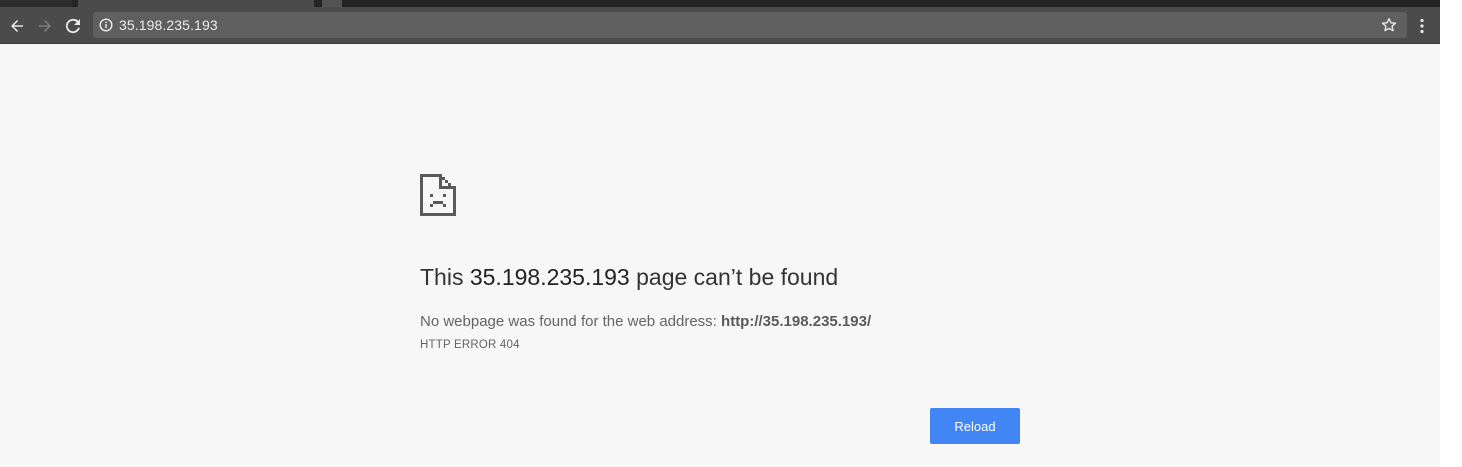  I want to click on active-tab, so click(196, 3).